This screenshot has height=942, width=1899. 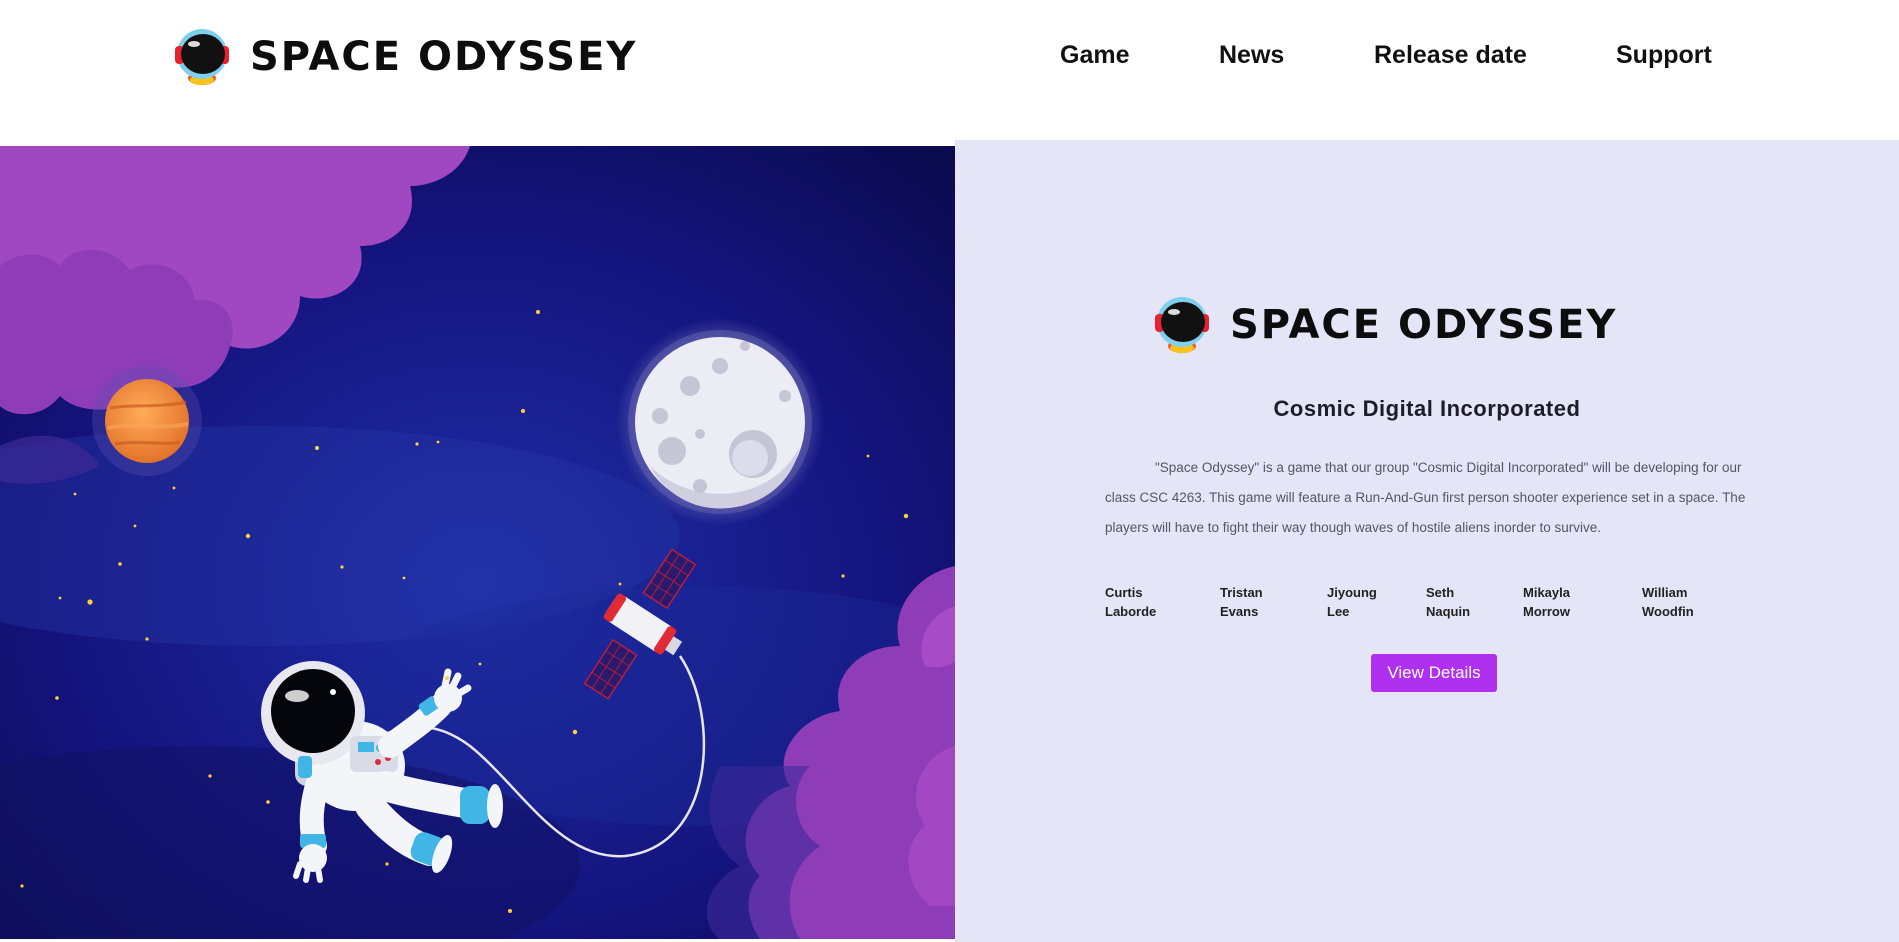 What do you see at coordinates (1094, 55) in the screenshot?
I see `nav-link-game: Game` at bounding box center [1094, 55].